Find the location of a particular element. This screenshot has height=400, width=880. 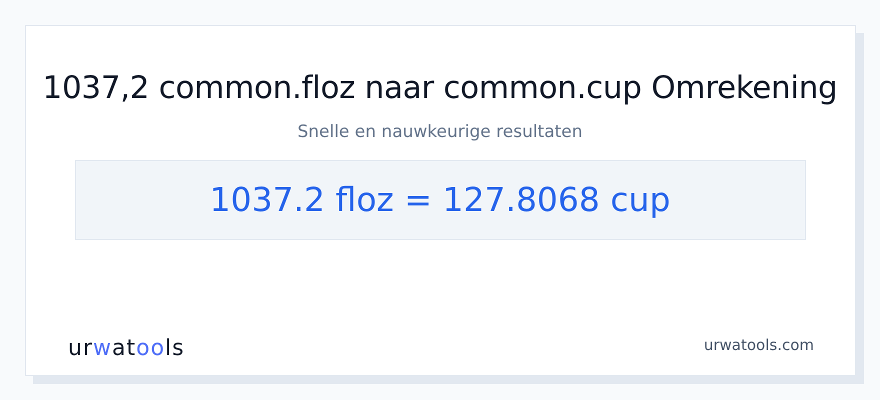

logo: urwatools is located at coordinates (126, 349).